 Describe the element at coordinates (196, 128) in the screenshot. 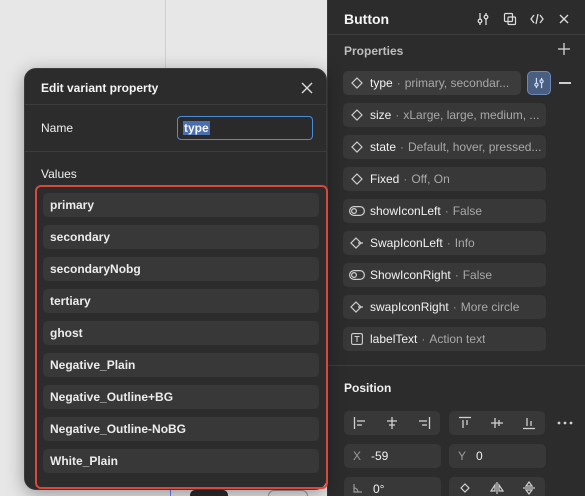

I see `name-input-value: type` at that location.